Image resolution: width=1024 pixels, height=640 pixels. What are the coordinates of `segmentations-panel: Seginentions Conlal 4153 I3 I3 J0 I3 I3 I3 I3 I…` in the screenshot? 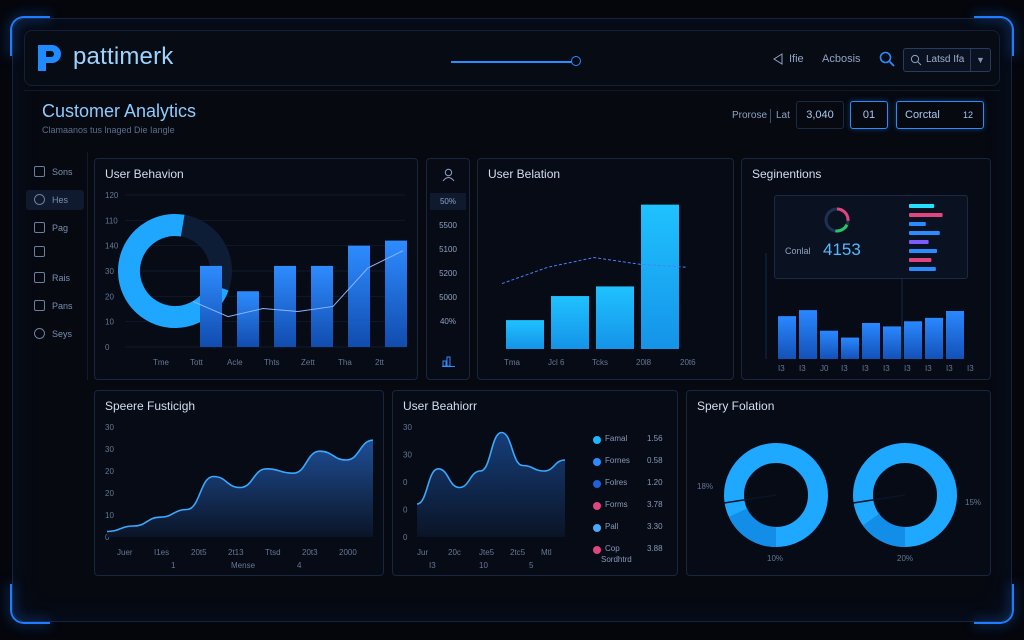 It's located at (866, 269).